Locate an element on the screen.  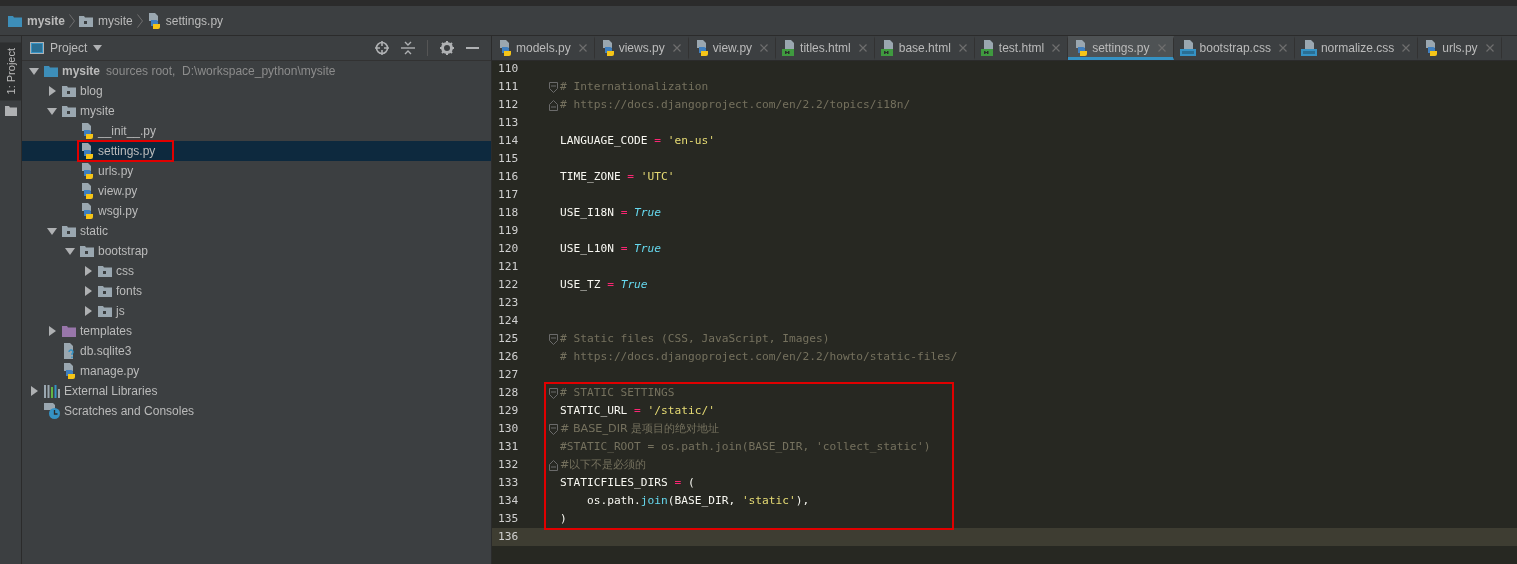
item-label: urls.py is located at coordinates (116, 171).